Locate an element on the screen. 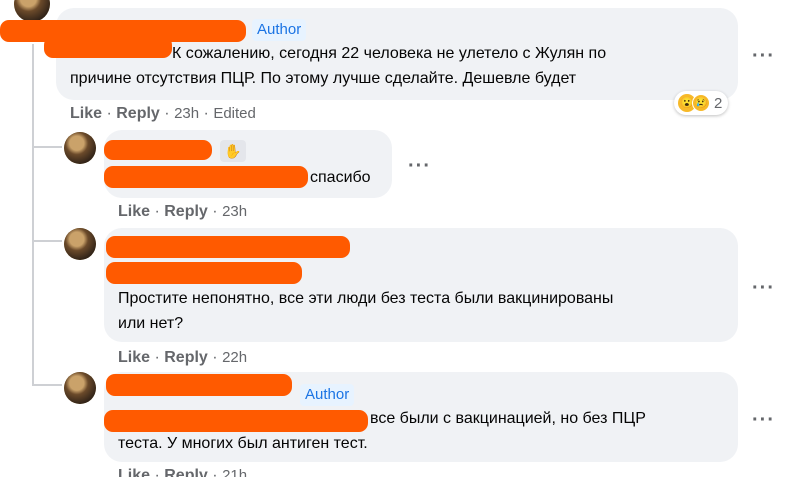 Image resolution: width=786 pixels, height=477 pixels. comment-actions: Like · Reply · 23h is located at coordinates (182, 212).